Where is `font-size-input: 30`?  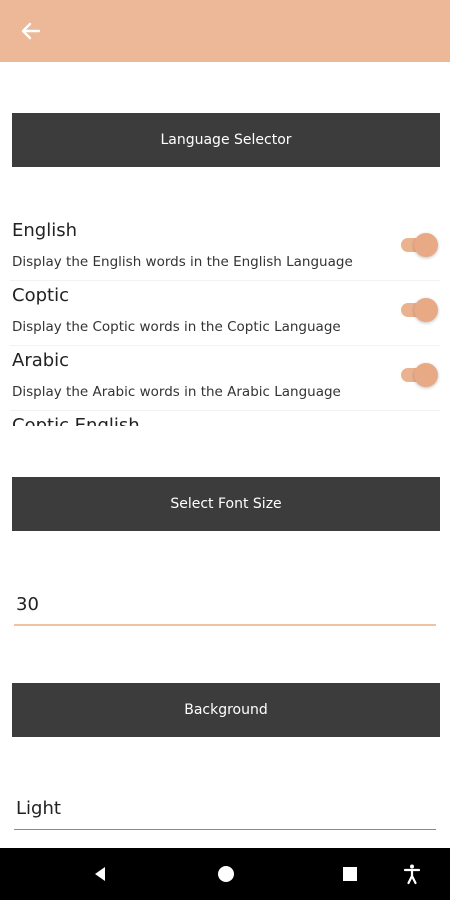 font-size-input: 30 is located at coordinates (225, 608).